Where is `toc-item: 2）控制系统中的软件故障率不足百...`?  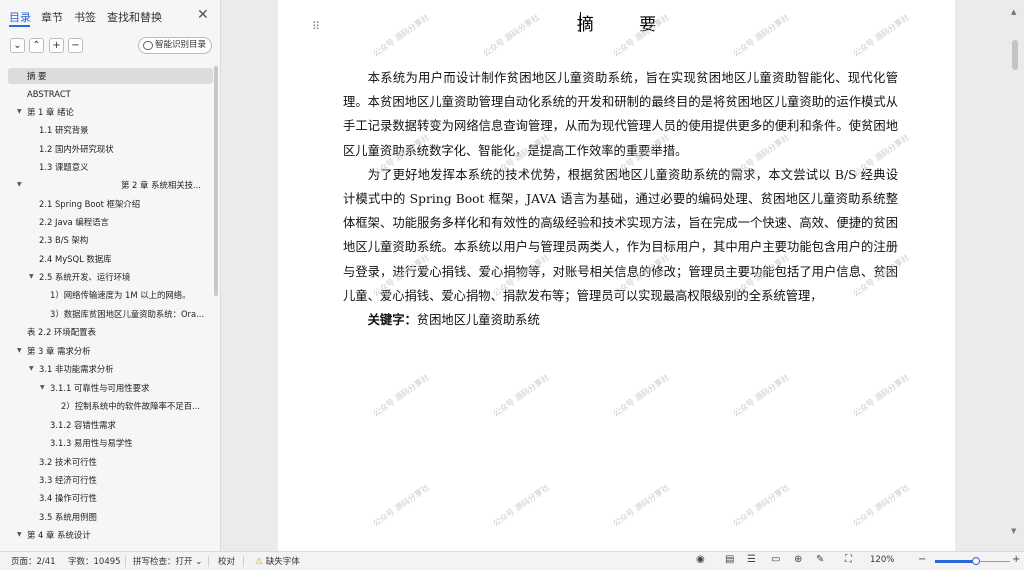
toc-item: 2）控制系统中的软件故障率不足百... is located at coordinates (110, 406).